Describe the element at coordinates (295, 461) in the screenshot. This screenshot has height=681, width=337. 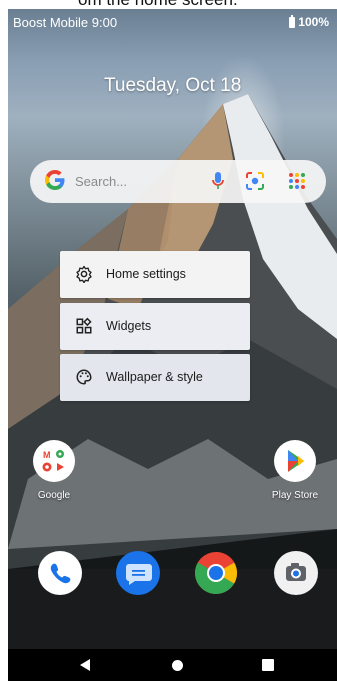
I see `play-store-icon` at that location.